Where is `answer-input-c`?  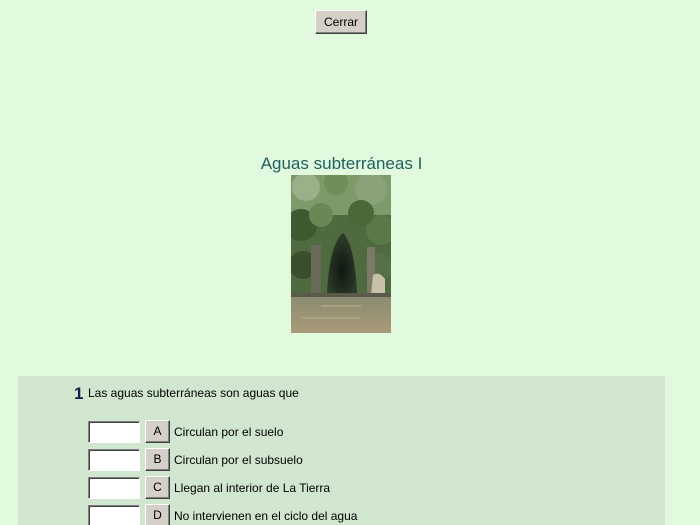
answer-input-c is located at coordinates (114, 488).